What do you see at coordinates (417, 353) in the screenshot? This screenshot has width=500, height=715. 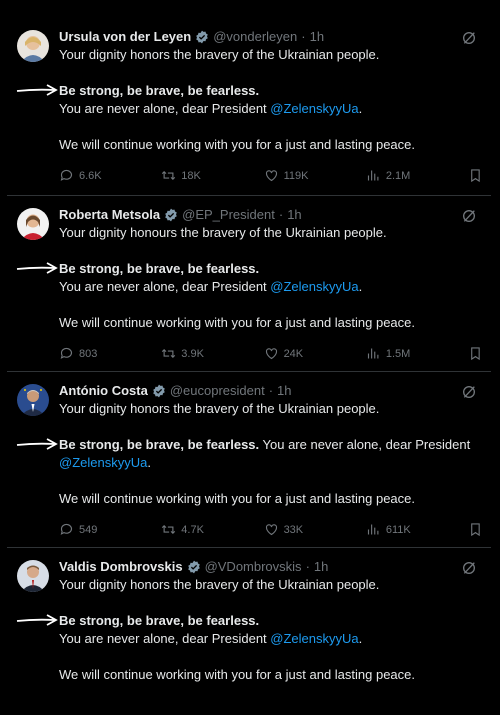 I see `views-button: 1.5M` at bounding box center [417, 353].